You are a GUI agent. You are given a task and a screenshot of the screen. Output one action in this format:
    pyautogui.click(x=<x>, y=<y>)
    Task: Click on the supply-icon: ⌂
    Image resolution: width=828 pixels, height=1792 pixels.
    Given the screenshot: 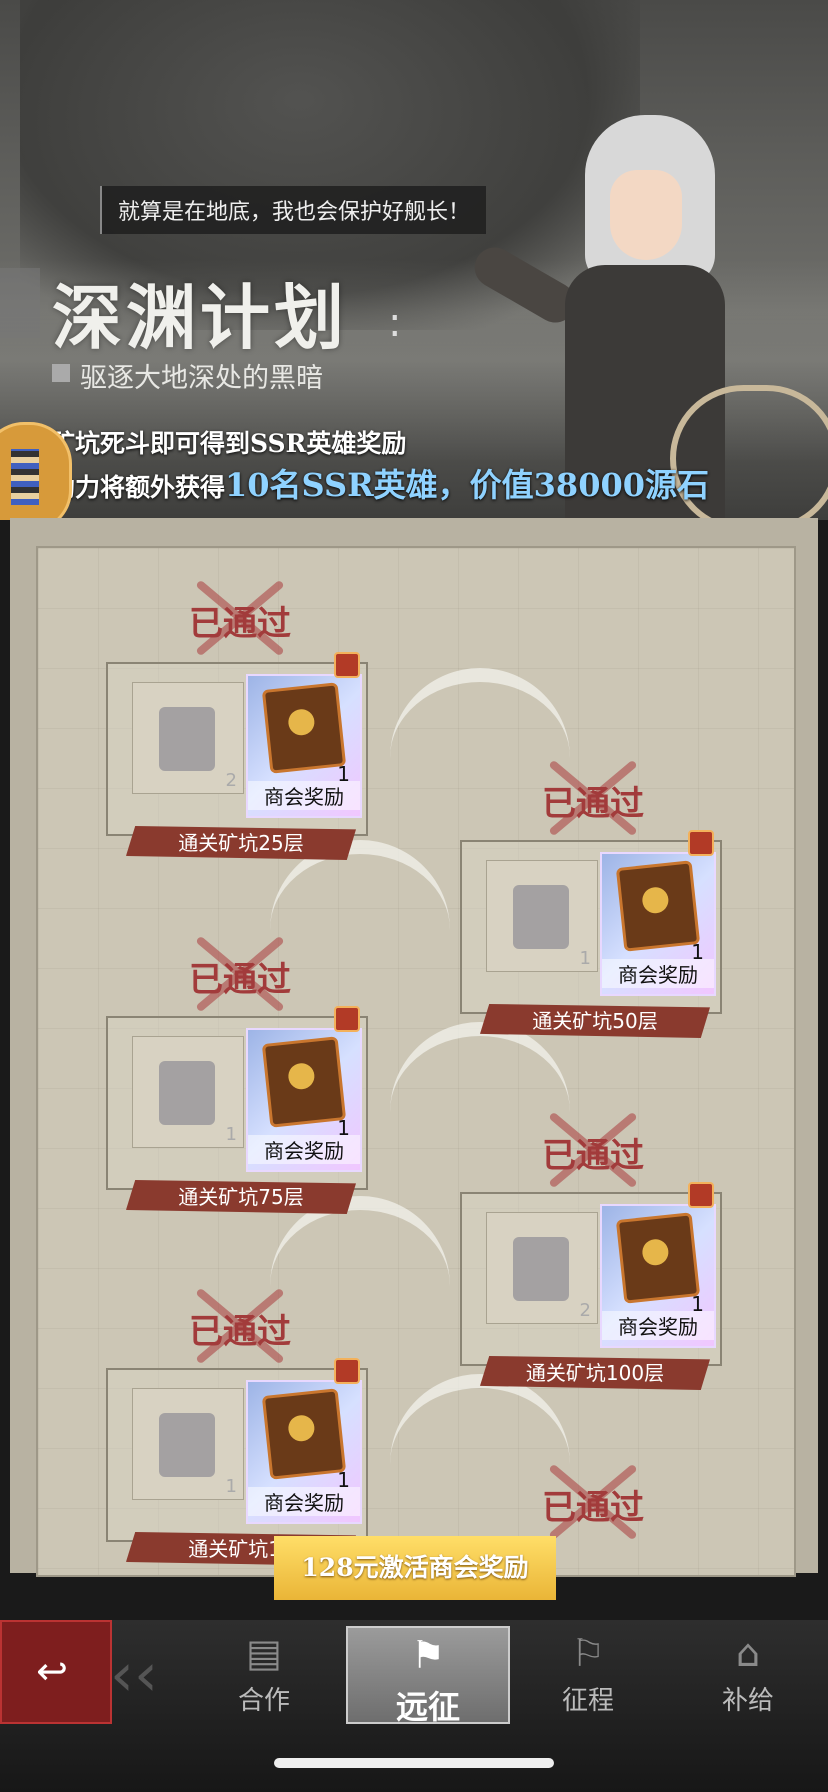 What is the action you would take?
    pyautogui.click(x=748, y=1653)
    